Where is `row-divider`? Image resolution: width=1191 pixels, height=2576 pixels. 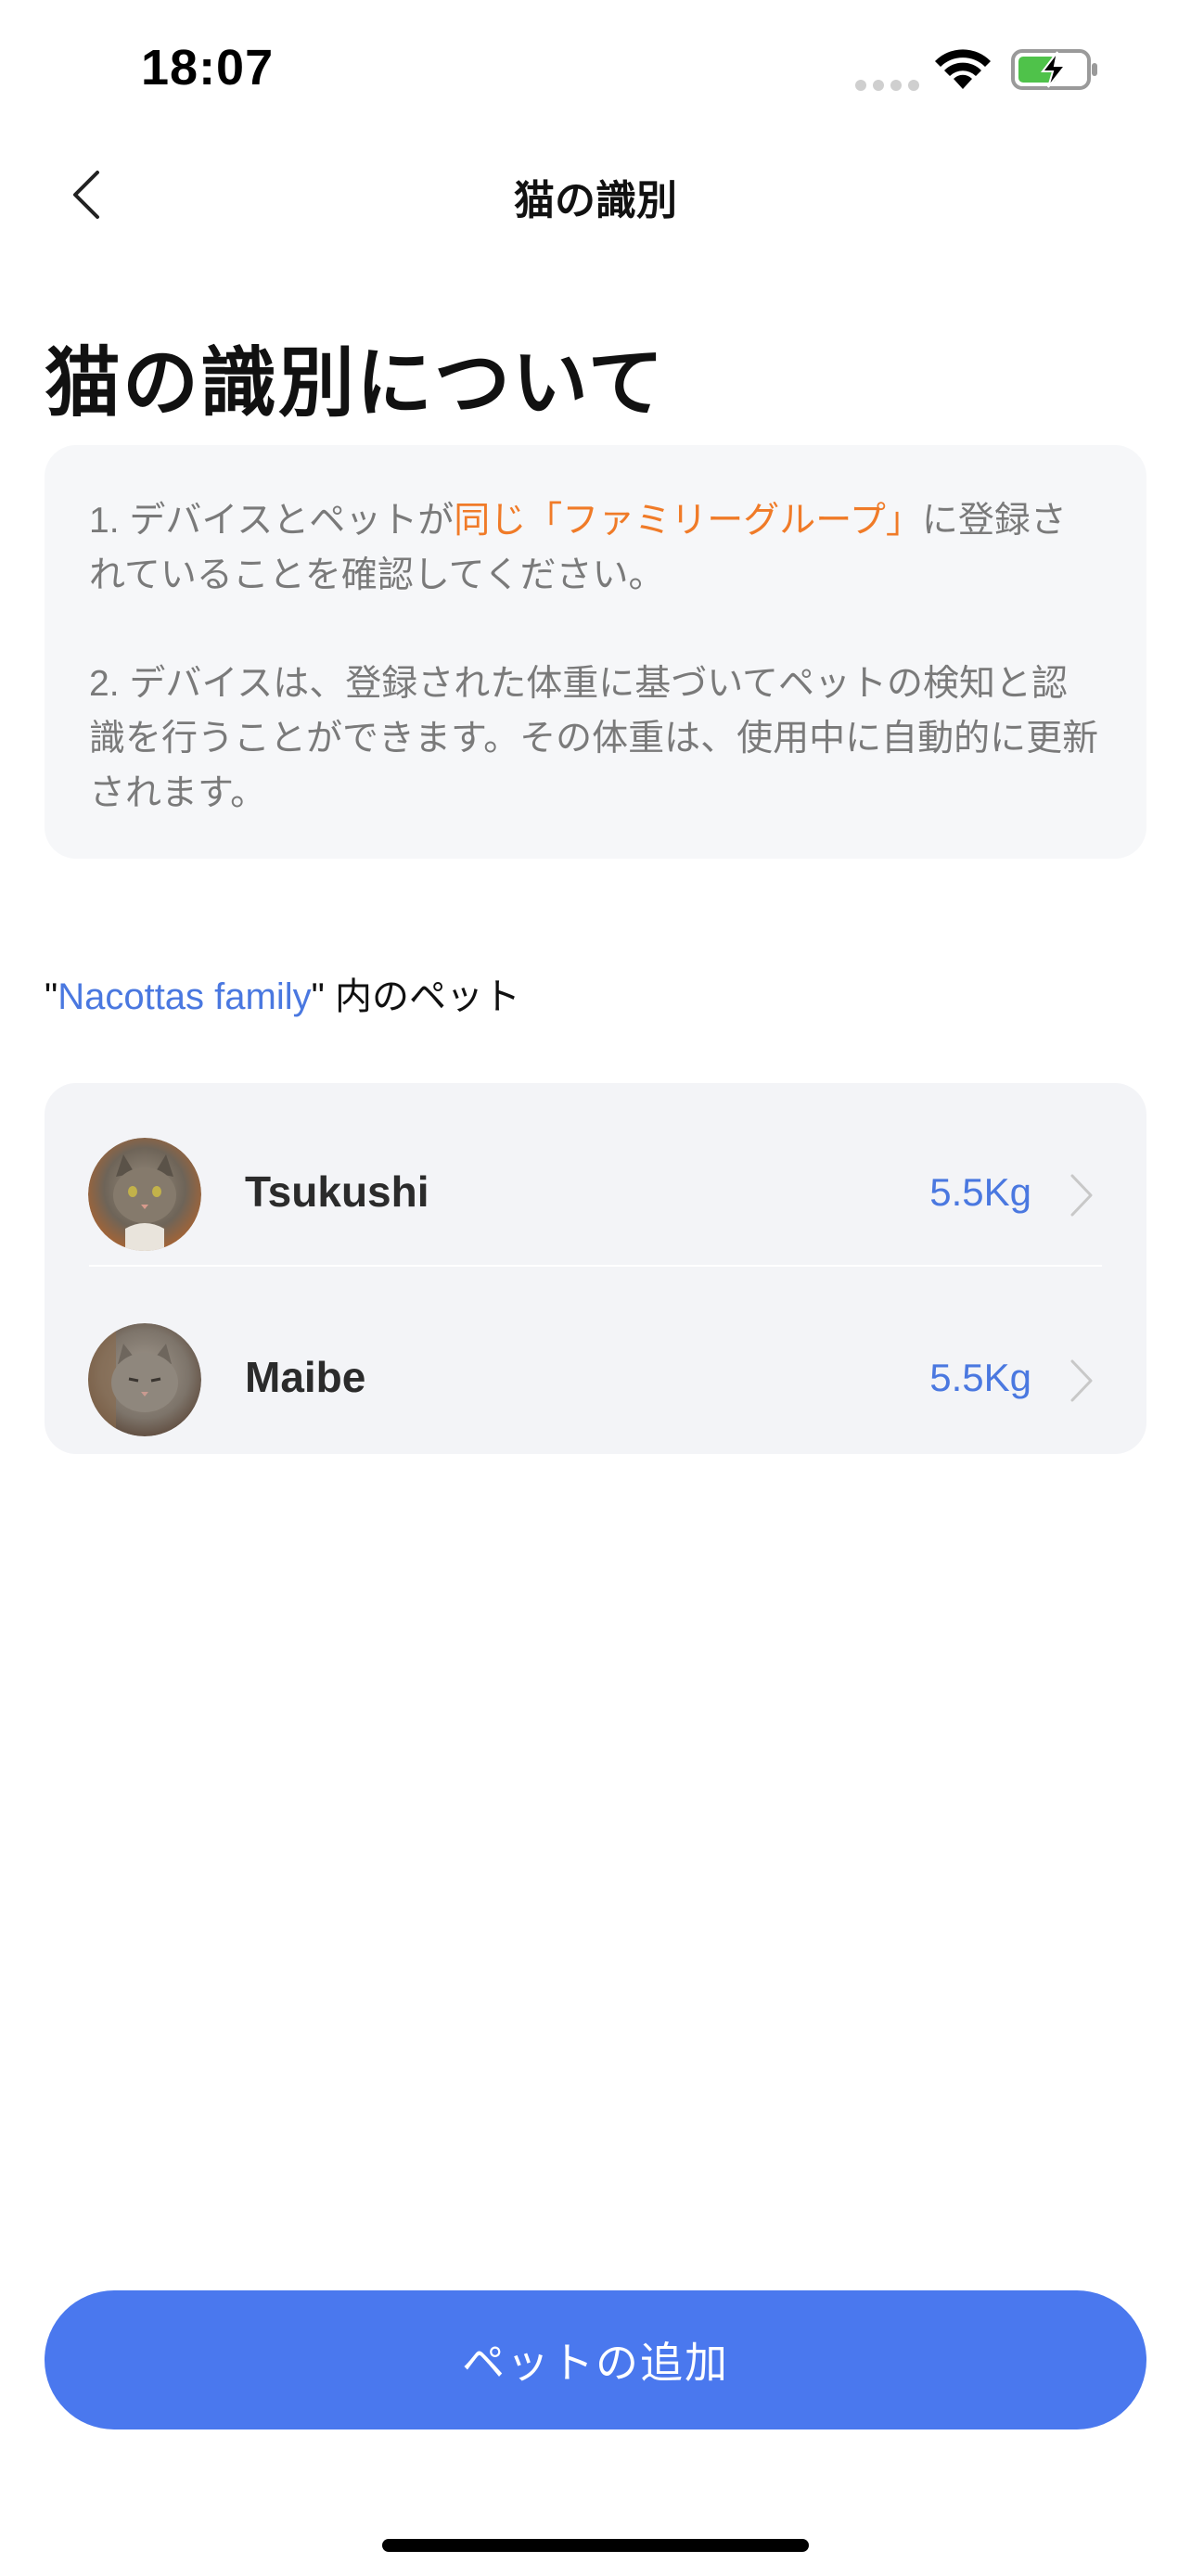
row-divider is located at coordinates (595, 1266).